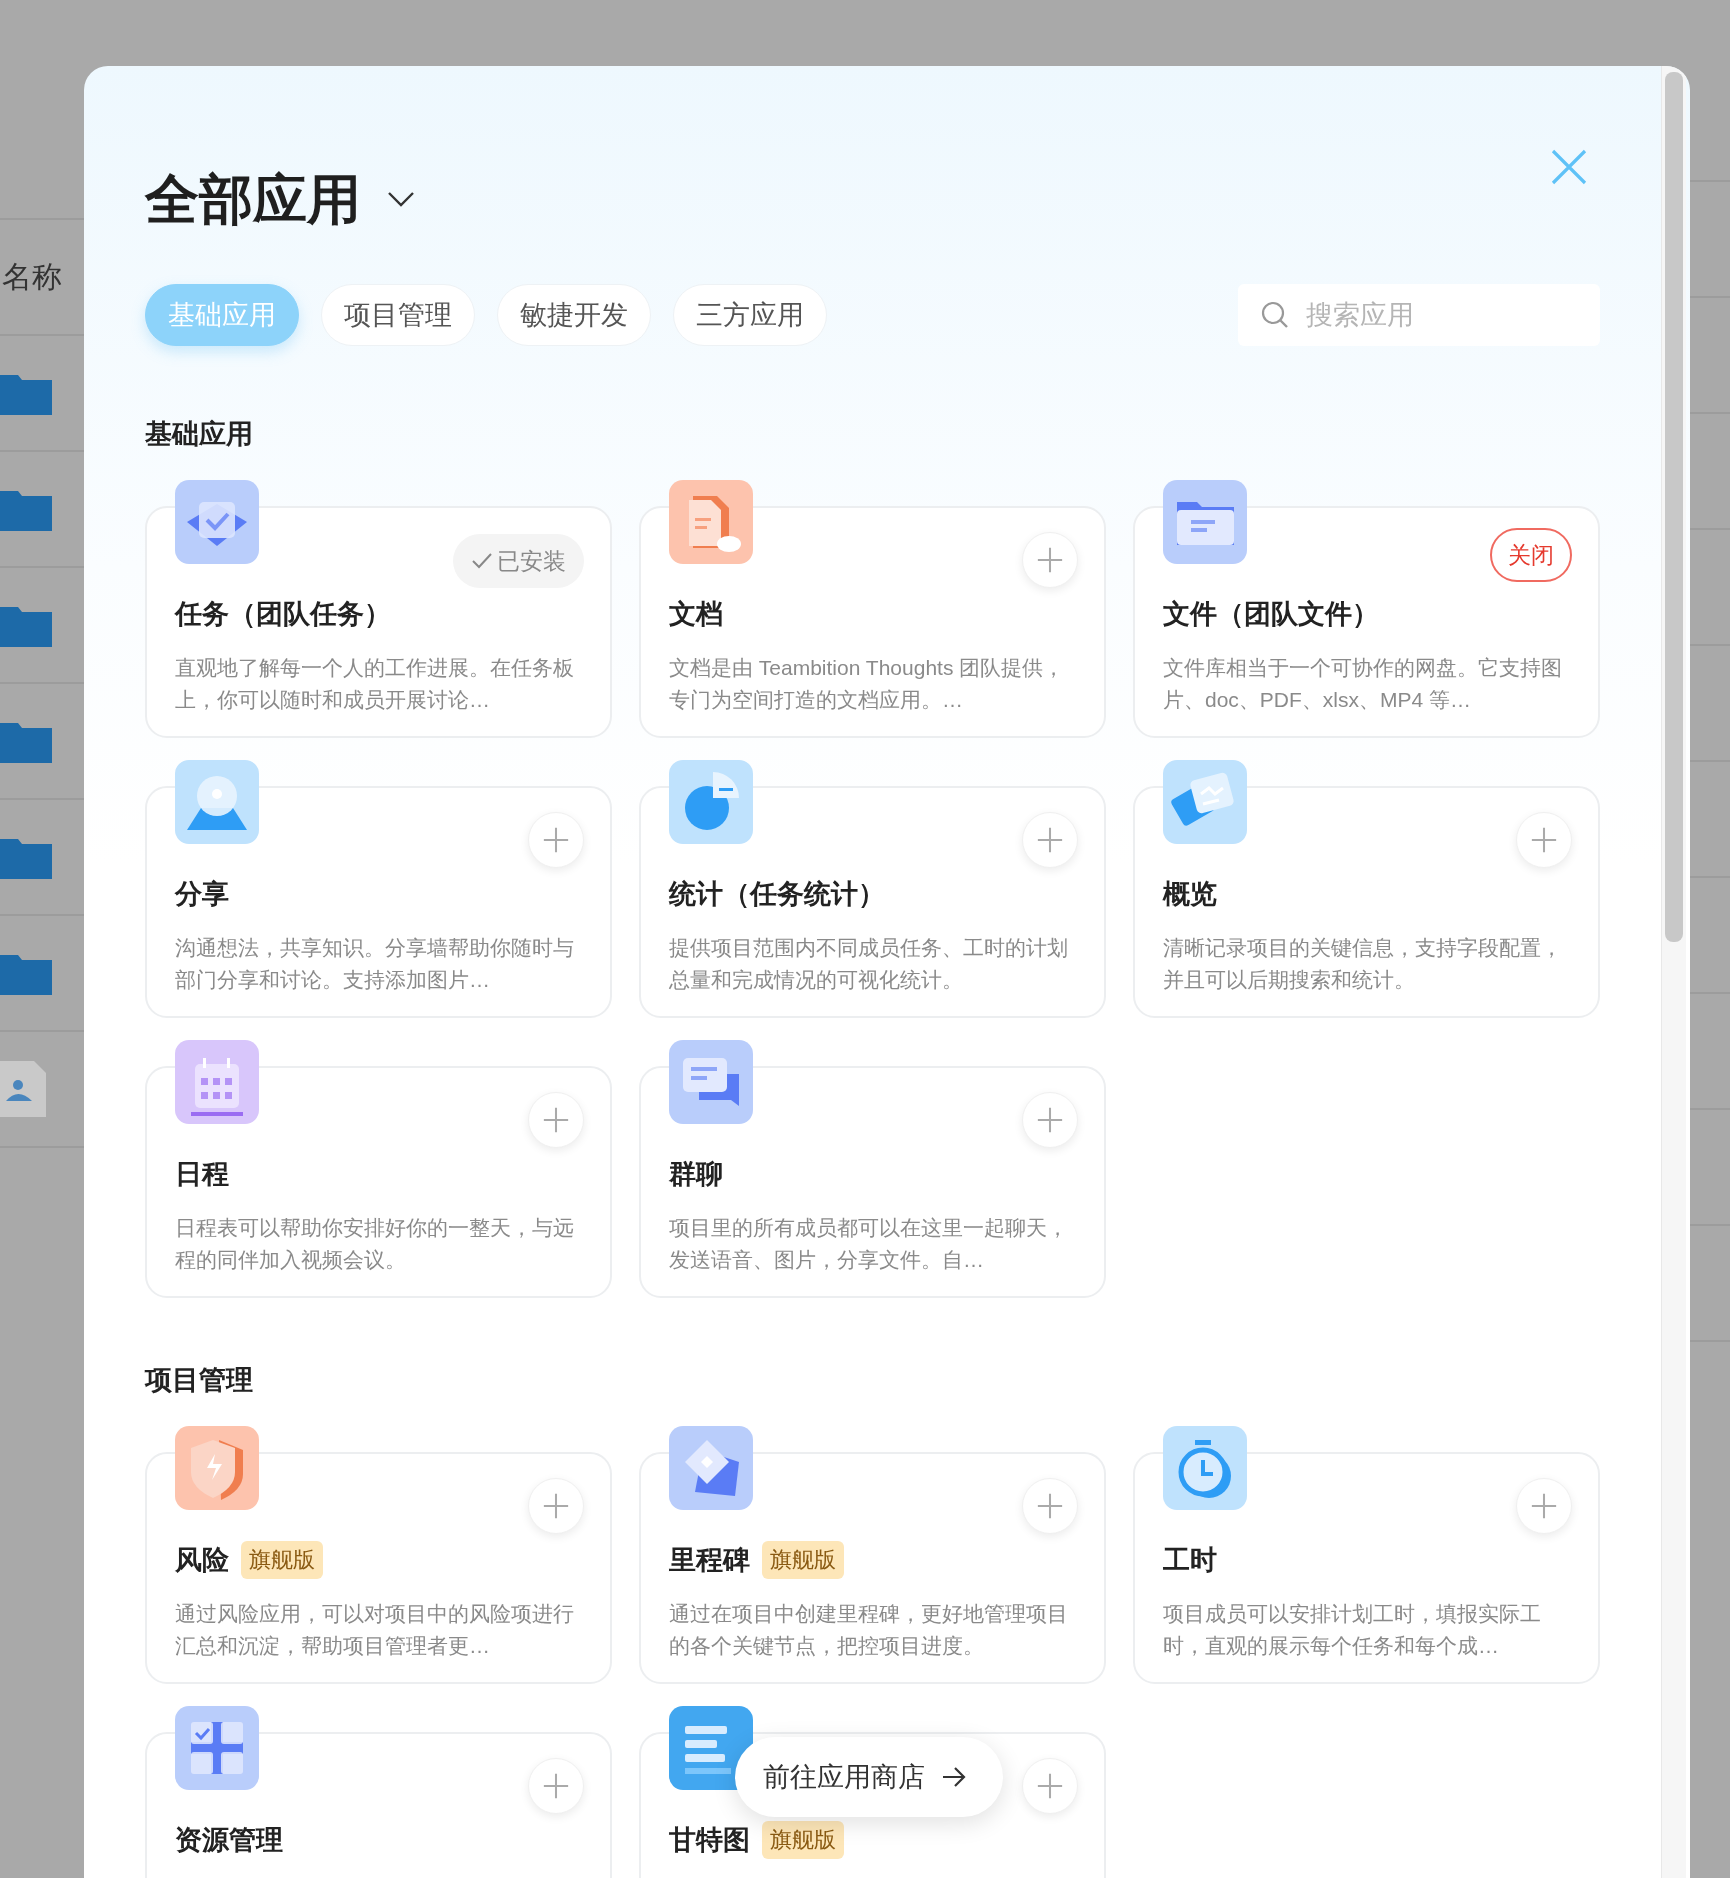 This screenshot has height=1878, width=1730. I want to click on app-name: 任务（团队任务）, so click(283, 614).